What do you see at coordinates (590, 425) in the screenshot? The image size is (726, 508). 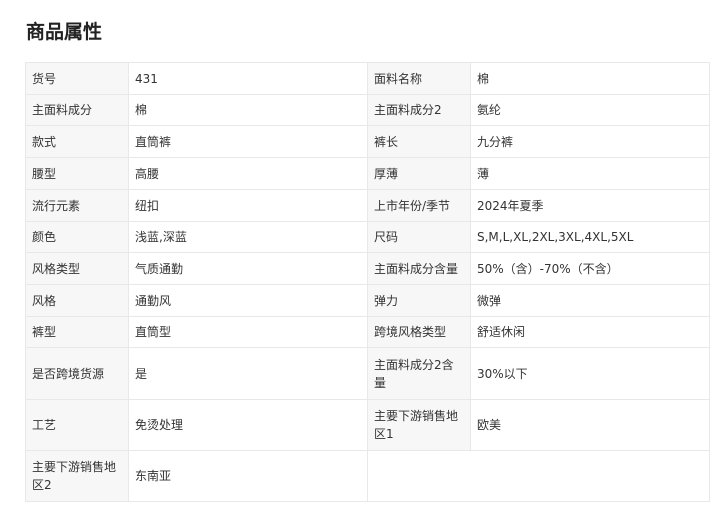 I see `attribute-value: 欧美` at bounding box center [590, 425].